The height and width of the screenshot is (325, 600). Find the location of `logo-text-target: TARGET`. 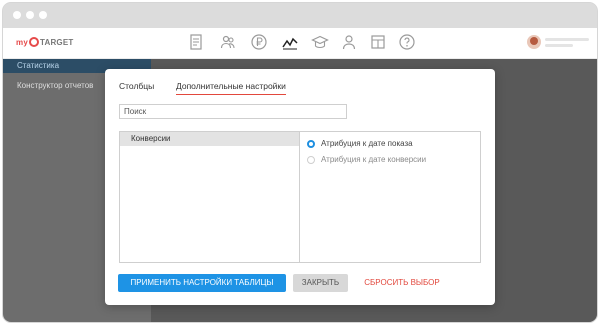

logo-text-target: TARGET is located at coordinates (56, 42).